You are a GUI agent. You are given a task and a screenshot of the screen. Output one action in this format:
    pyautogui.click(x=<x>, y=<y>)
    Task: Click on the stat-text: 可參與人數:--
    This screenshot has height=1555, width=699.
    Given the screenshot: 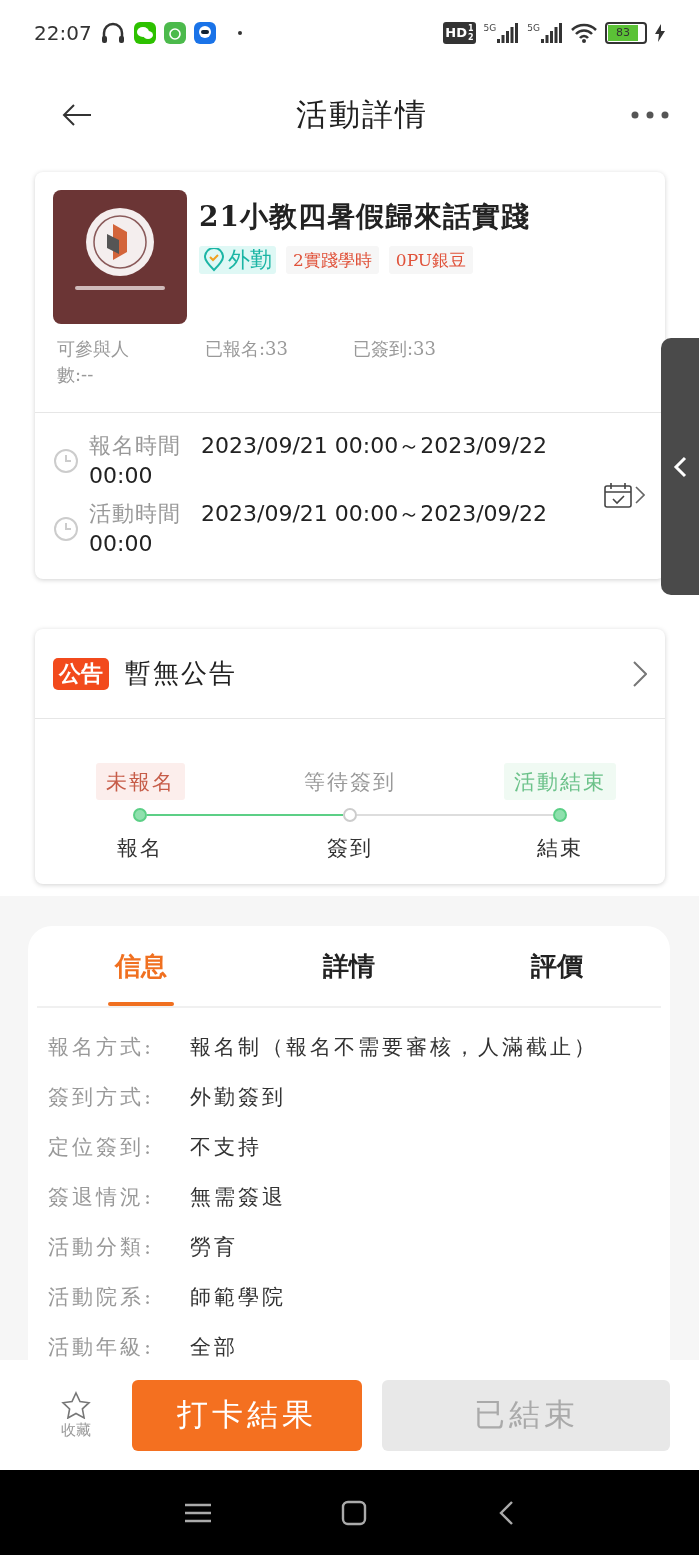 What is the action you would take?
    pyautogui.click(x=93, y=362)
    